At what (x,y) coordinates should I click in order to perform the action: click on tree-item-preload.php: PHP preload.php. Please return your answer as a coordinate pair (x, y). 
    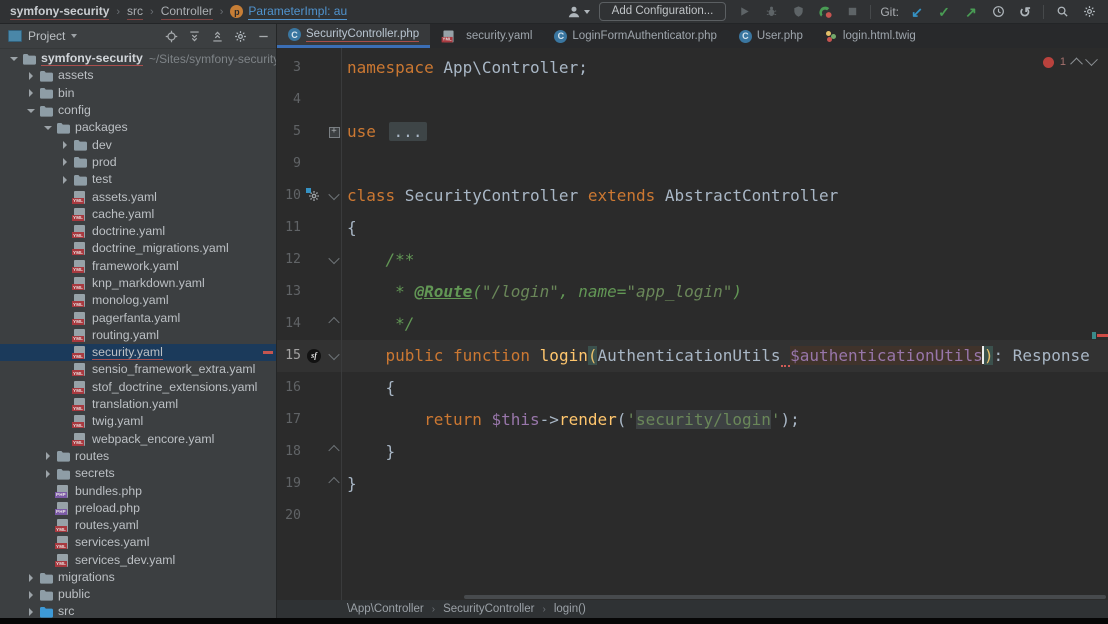
    Looking at the image, I should click on (138, 508).